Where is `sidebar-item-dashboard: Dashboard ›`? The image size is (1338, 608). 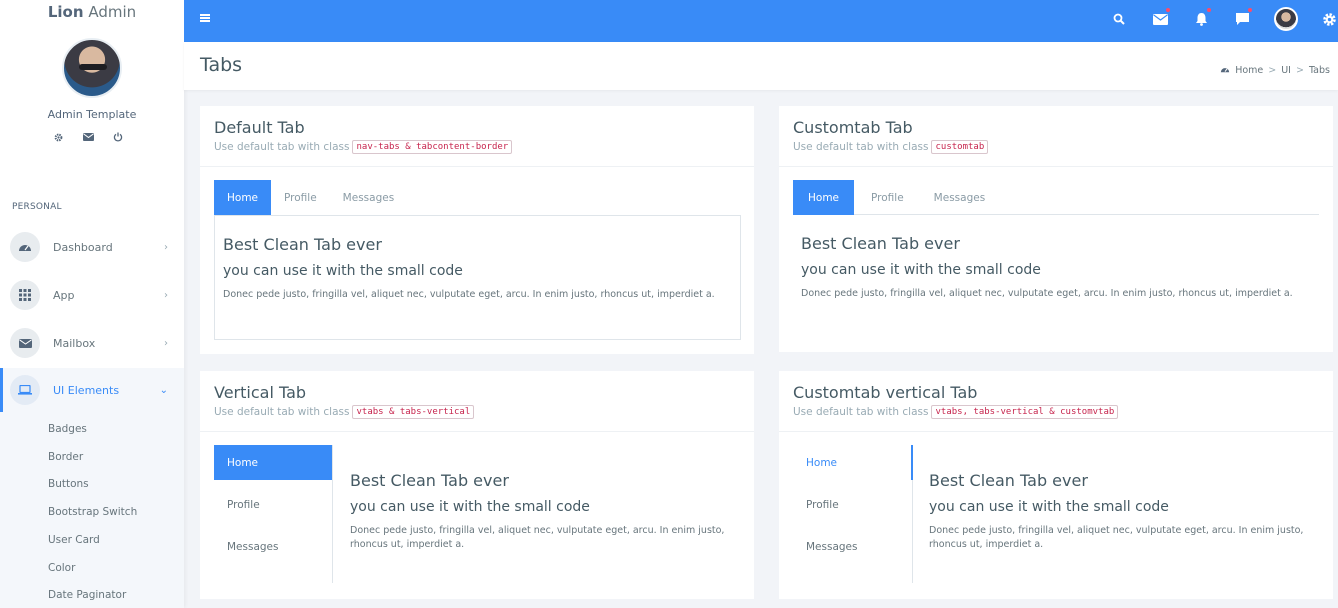 sidebar-item-dashboard: Dashboard › is located at coordinates (92, 247).